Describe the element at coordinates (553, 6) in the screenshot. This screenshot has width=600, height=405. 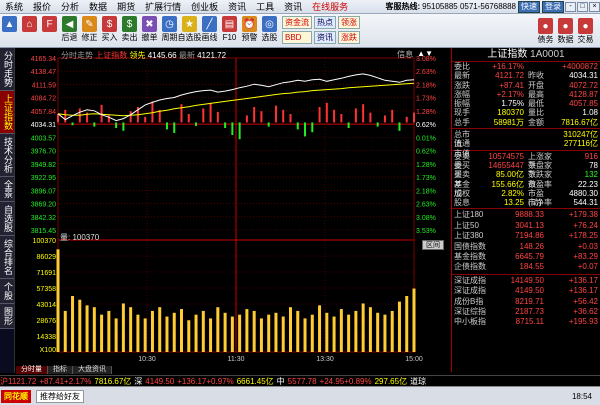
I see `login-button: 登录` at that location.